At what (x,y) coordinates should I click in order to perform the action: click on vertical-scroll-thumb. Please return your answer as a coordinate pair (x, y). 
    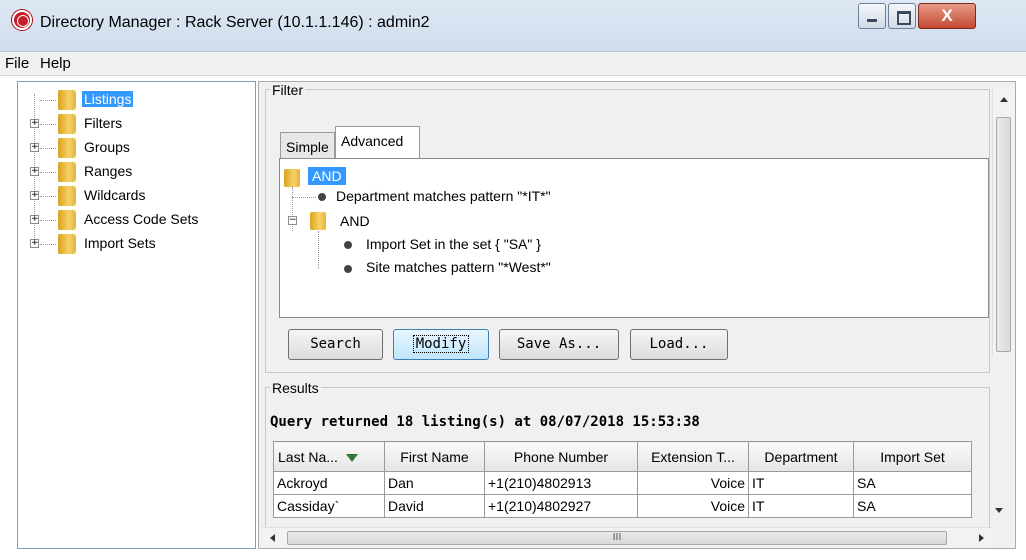
    Looking at the image, I should click on (1003, 234).